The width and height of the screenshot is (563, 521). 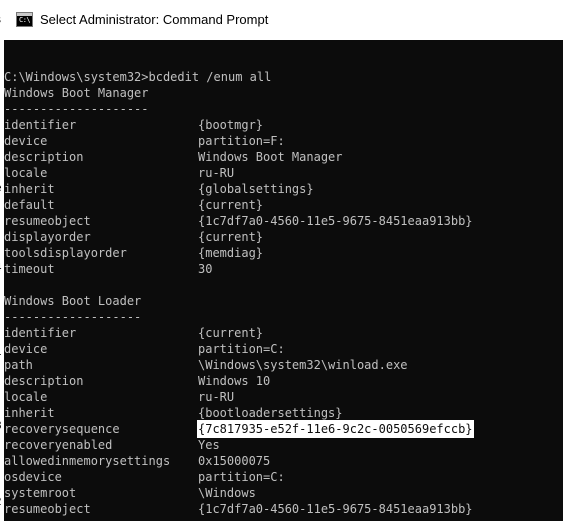 I want to click on bcd-entry-row: allowedinmemorysettings 0x15000075, so click(x=137, y=461).